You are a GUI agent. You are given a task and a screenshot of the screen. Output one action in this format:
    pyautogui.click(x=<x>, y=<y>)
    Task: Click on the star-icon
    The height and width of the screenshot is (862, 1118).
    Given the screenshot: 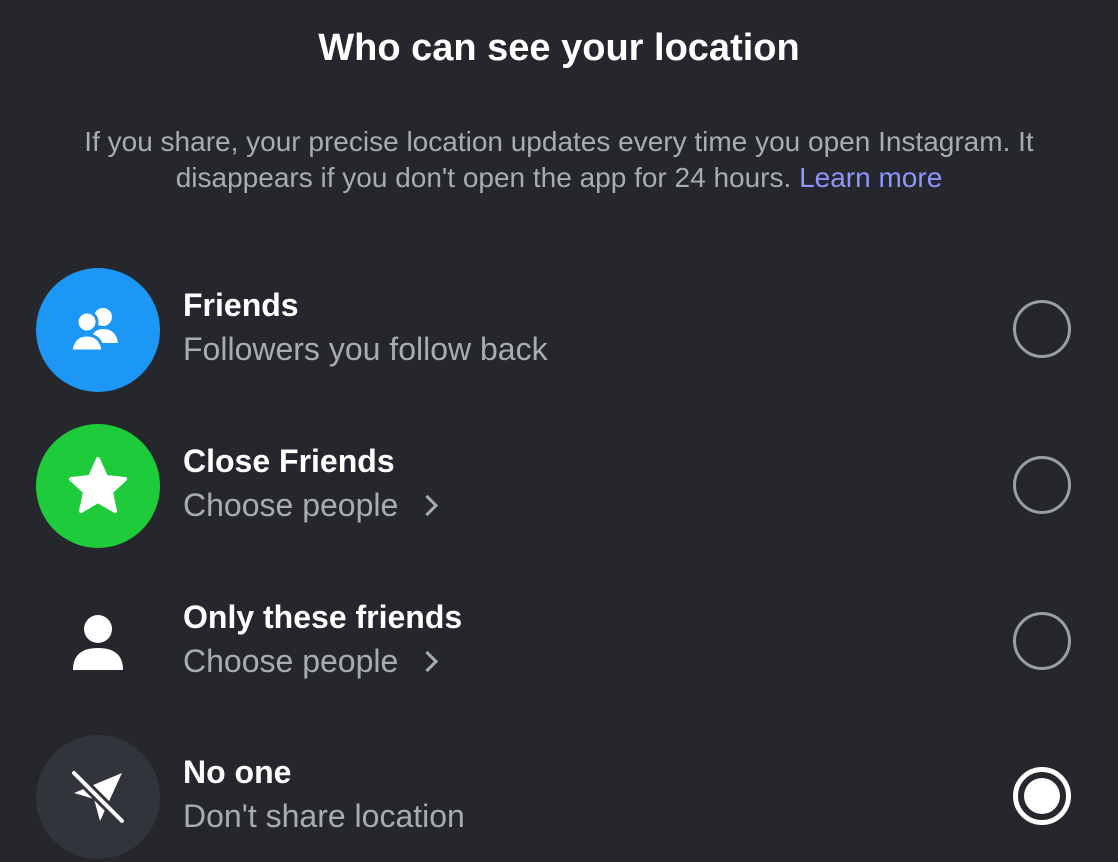 What is the action you would take?
    pyautogui.click(x=98, y=485)
    